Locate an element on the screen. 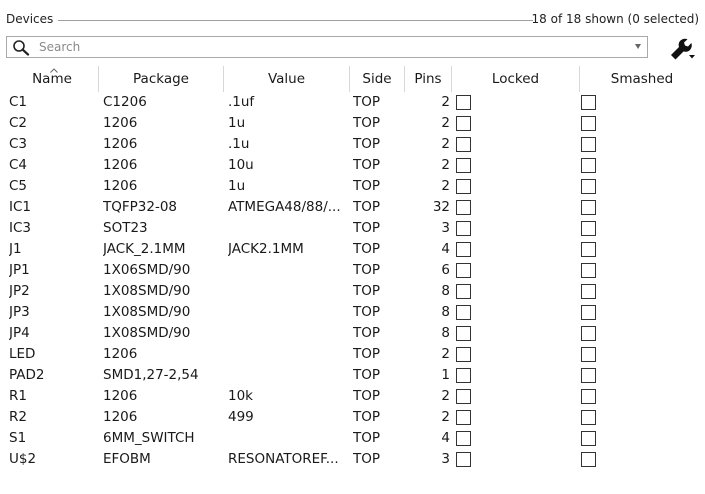  pins-cell: 32 is located at coordinates (441, 207).